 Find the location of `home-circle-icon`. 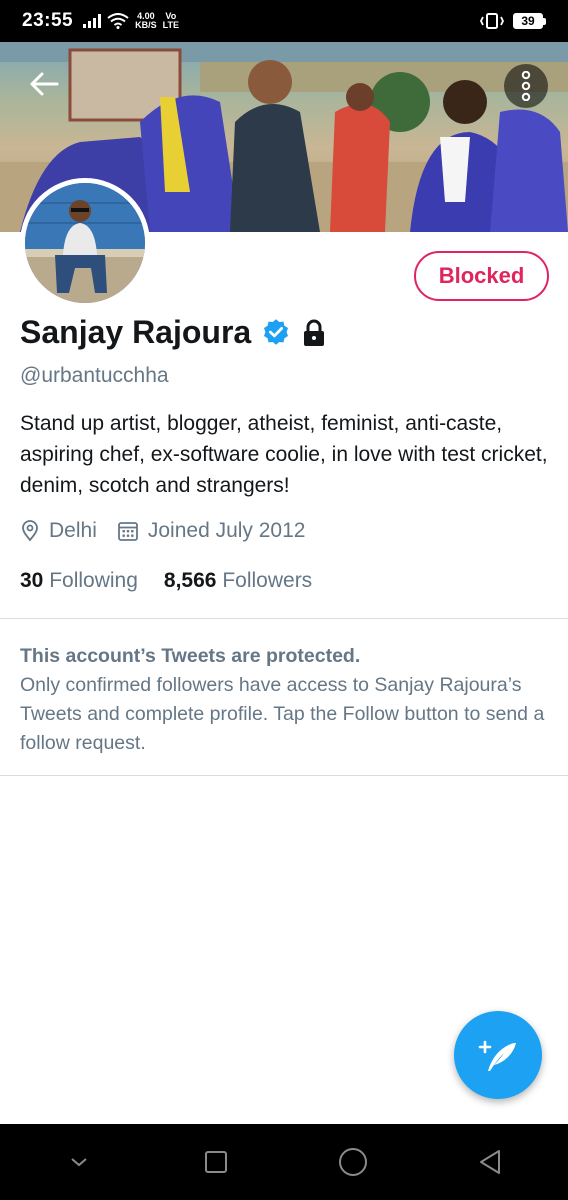

home-circle-icon is located at coordinates (352, 1162).